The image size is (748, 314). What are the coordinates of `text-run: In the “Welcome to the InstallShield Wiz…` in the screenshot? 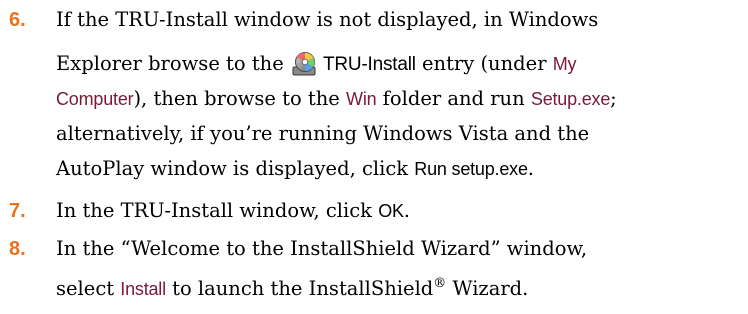 It's located at (322, 248).